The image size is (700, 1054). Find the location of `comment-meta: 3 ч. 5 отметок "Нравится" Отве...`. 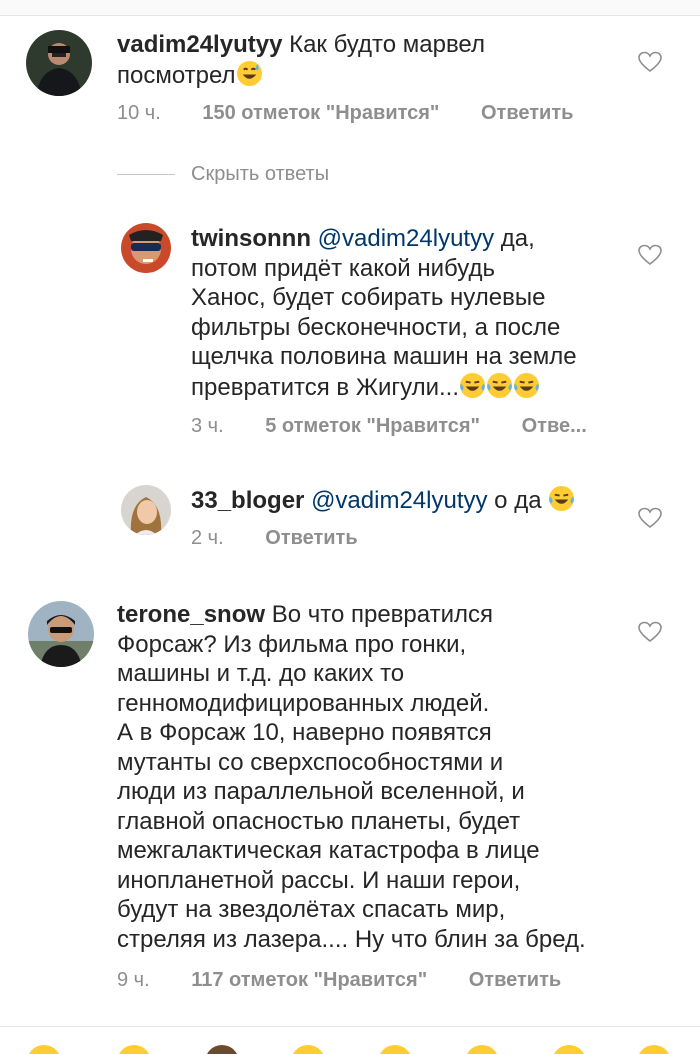

comment-meta: 3 ч. 5 отметок "Нравится" Отве... is located at coordinates (389, 426).